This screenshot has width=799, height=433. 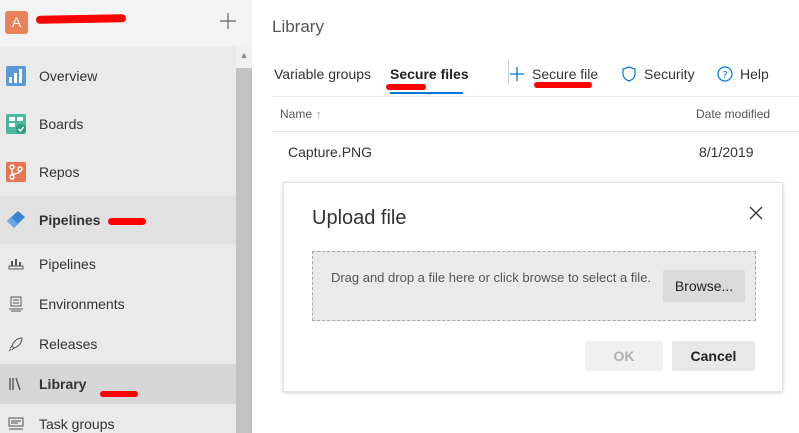 I want to click on command-label: Secure file, so click(x=565, y=74).